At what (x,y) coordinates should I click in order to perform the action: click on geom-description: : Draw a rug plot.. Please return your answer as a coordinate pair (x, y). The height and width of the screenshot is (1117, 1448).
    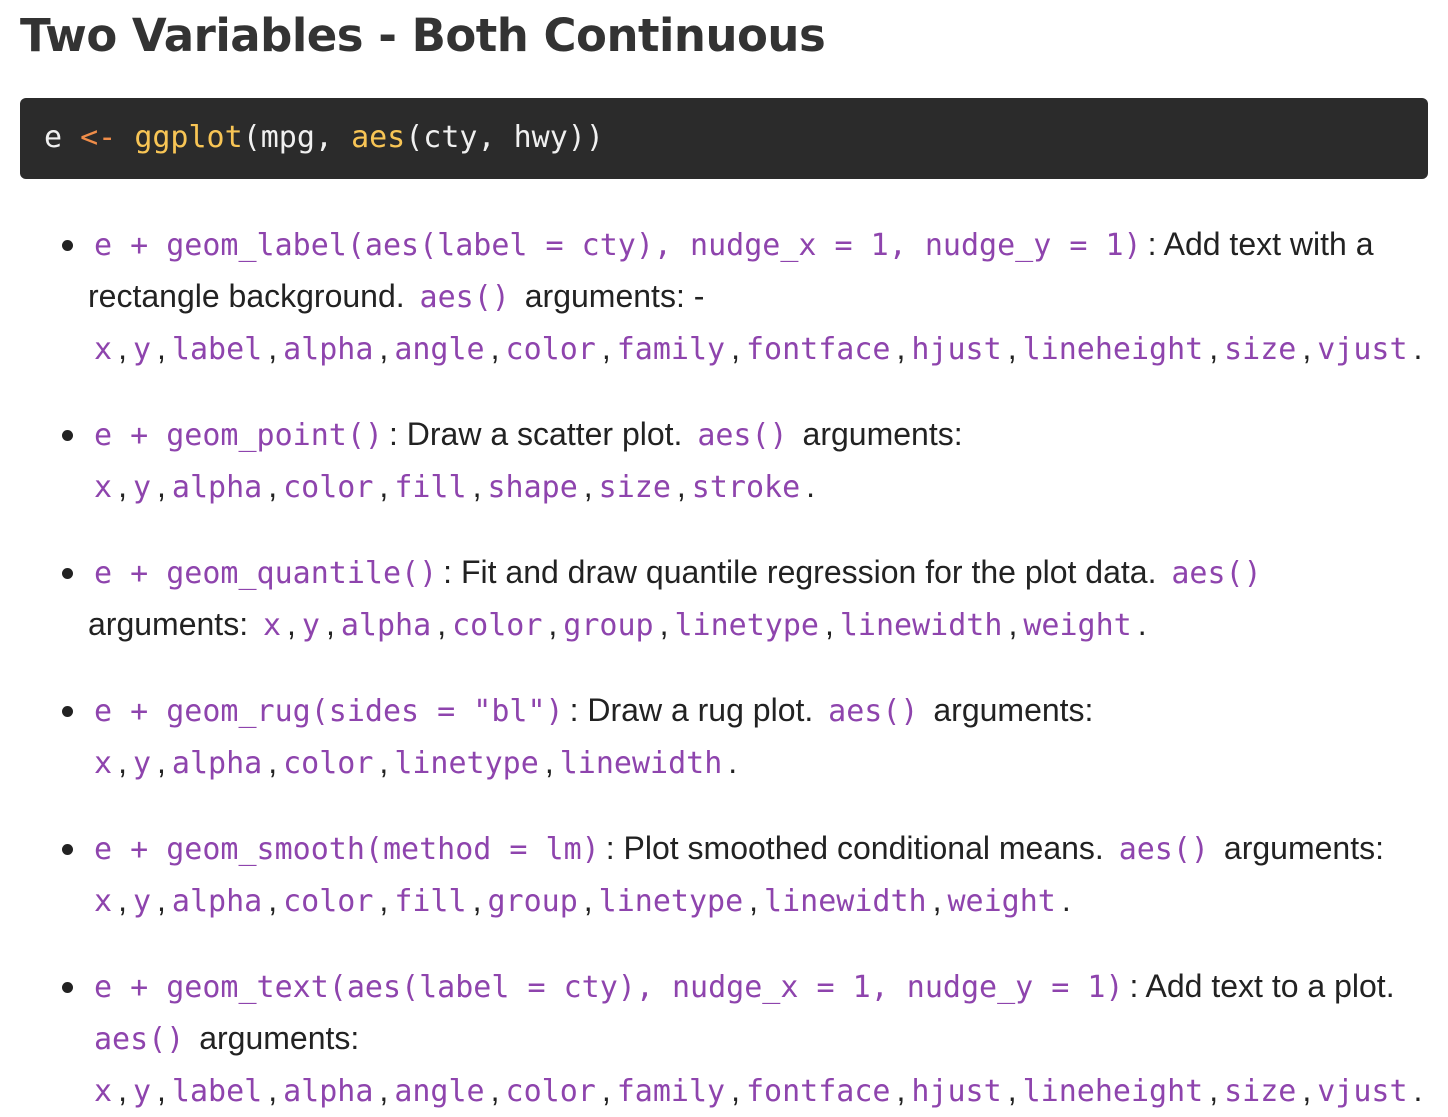
    Looking at the image, I should click on (696, 710).